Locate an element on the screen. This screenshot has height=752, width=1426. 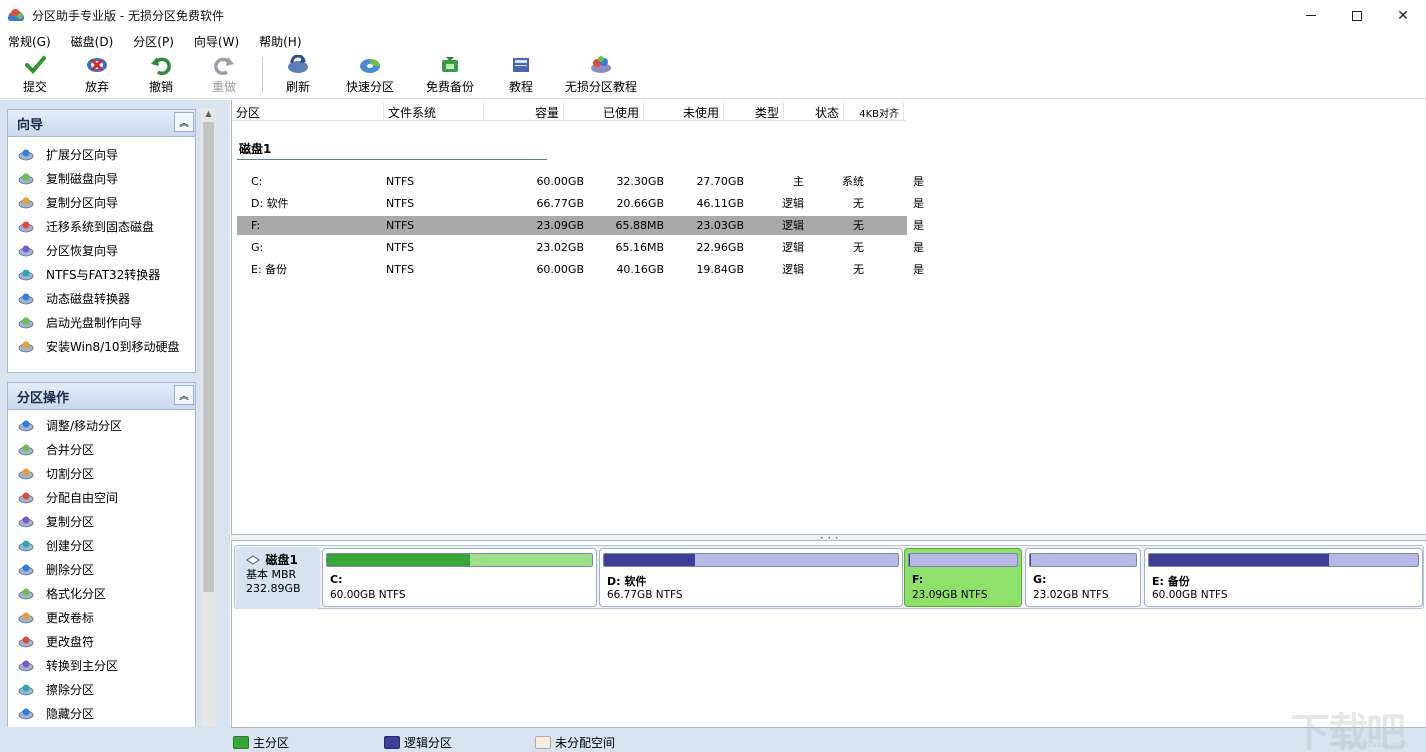
wizard-item: 扩展分区向导 is located at coordinates (101, 154).